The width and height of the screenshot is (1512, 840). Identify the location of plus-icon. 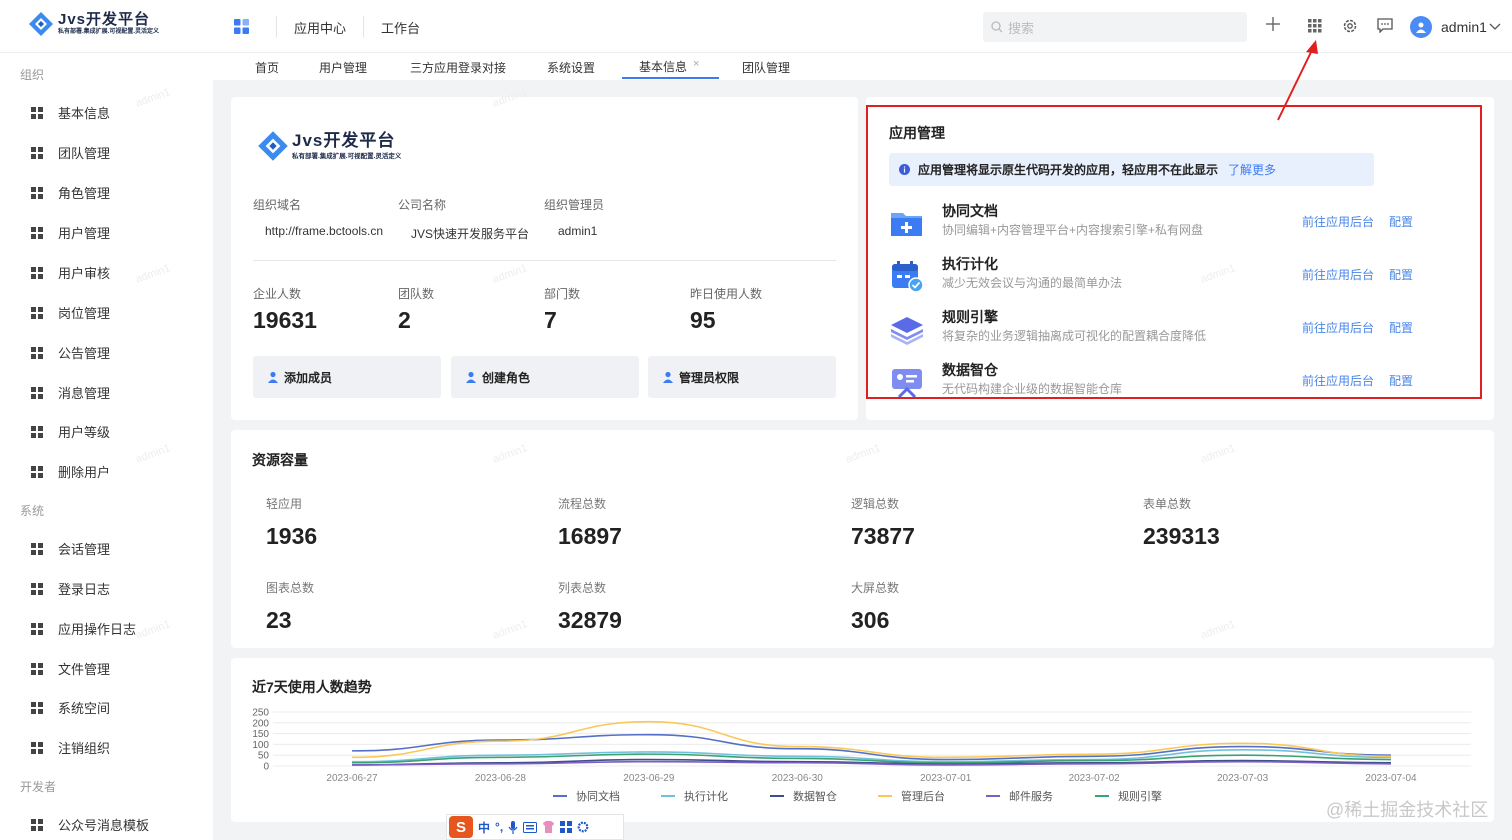
(1273, 24).